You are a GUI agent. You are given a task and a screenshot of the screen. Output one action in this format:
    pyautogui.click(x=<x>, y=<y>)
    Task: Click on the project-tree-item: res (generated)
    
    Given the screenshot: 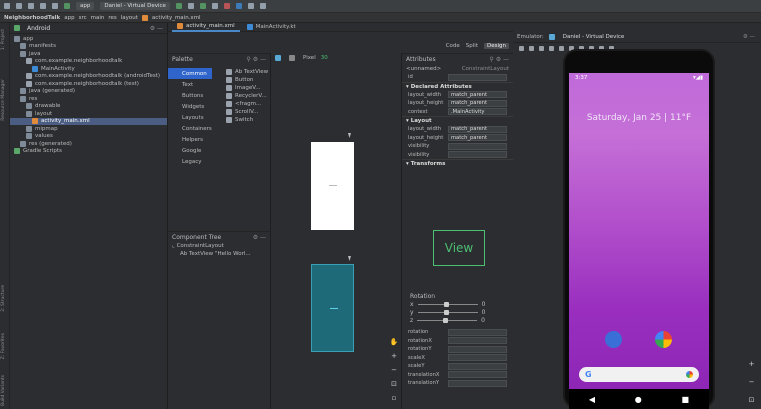 What is the action you would take?
    pyautogui.click(x=88, y=144)
    